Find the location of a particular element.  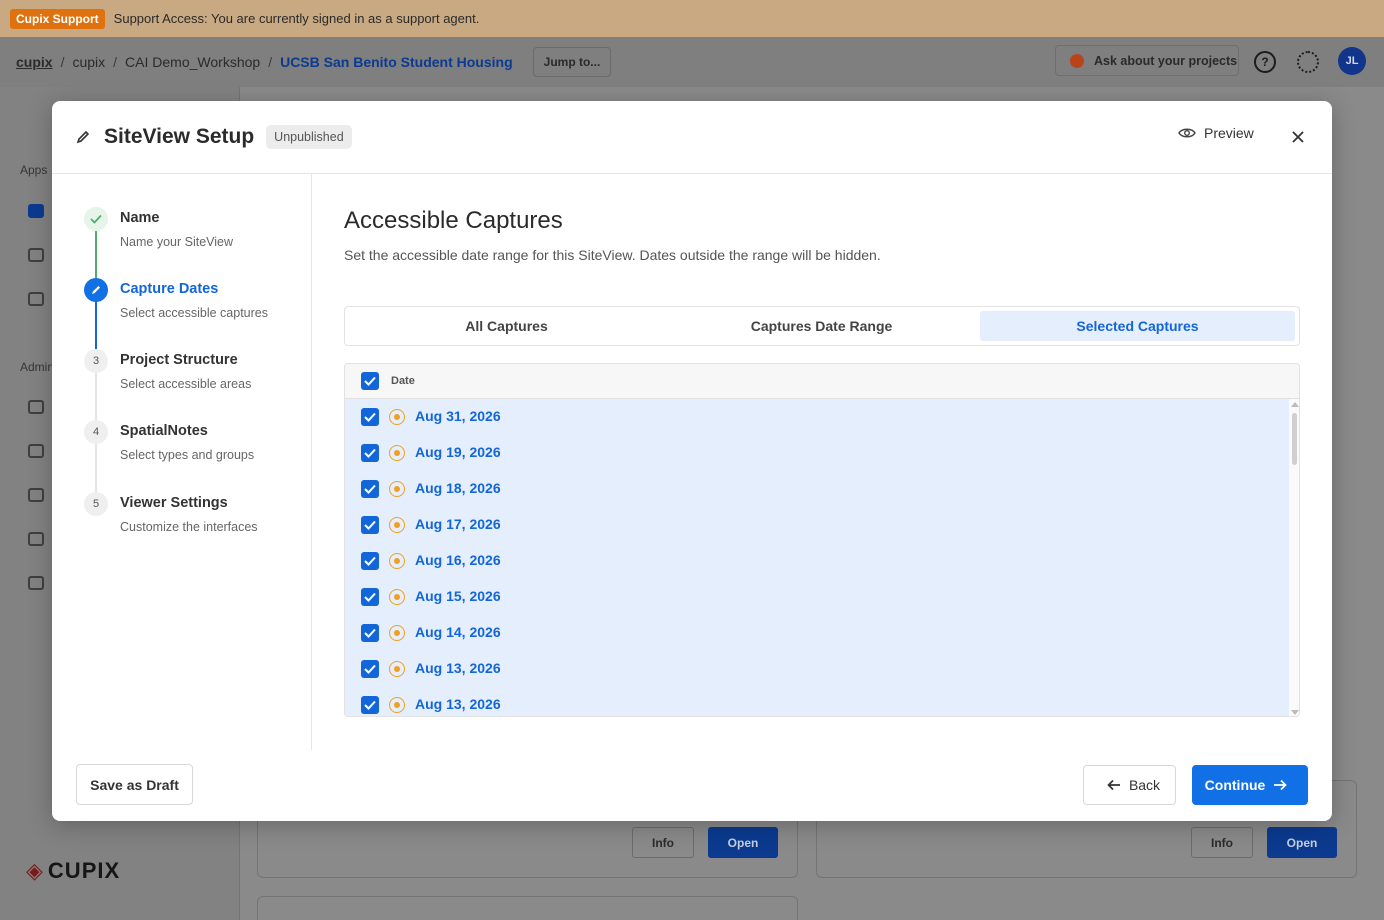

capture-row: Aug 19, 2026 is located at coordinates (817, 453).